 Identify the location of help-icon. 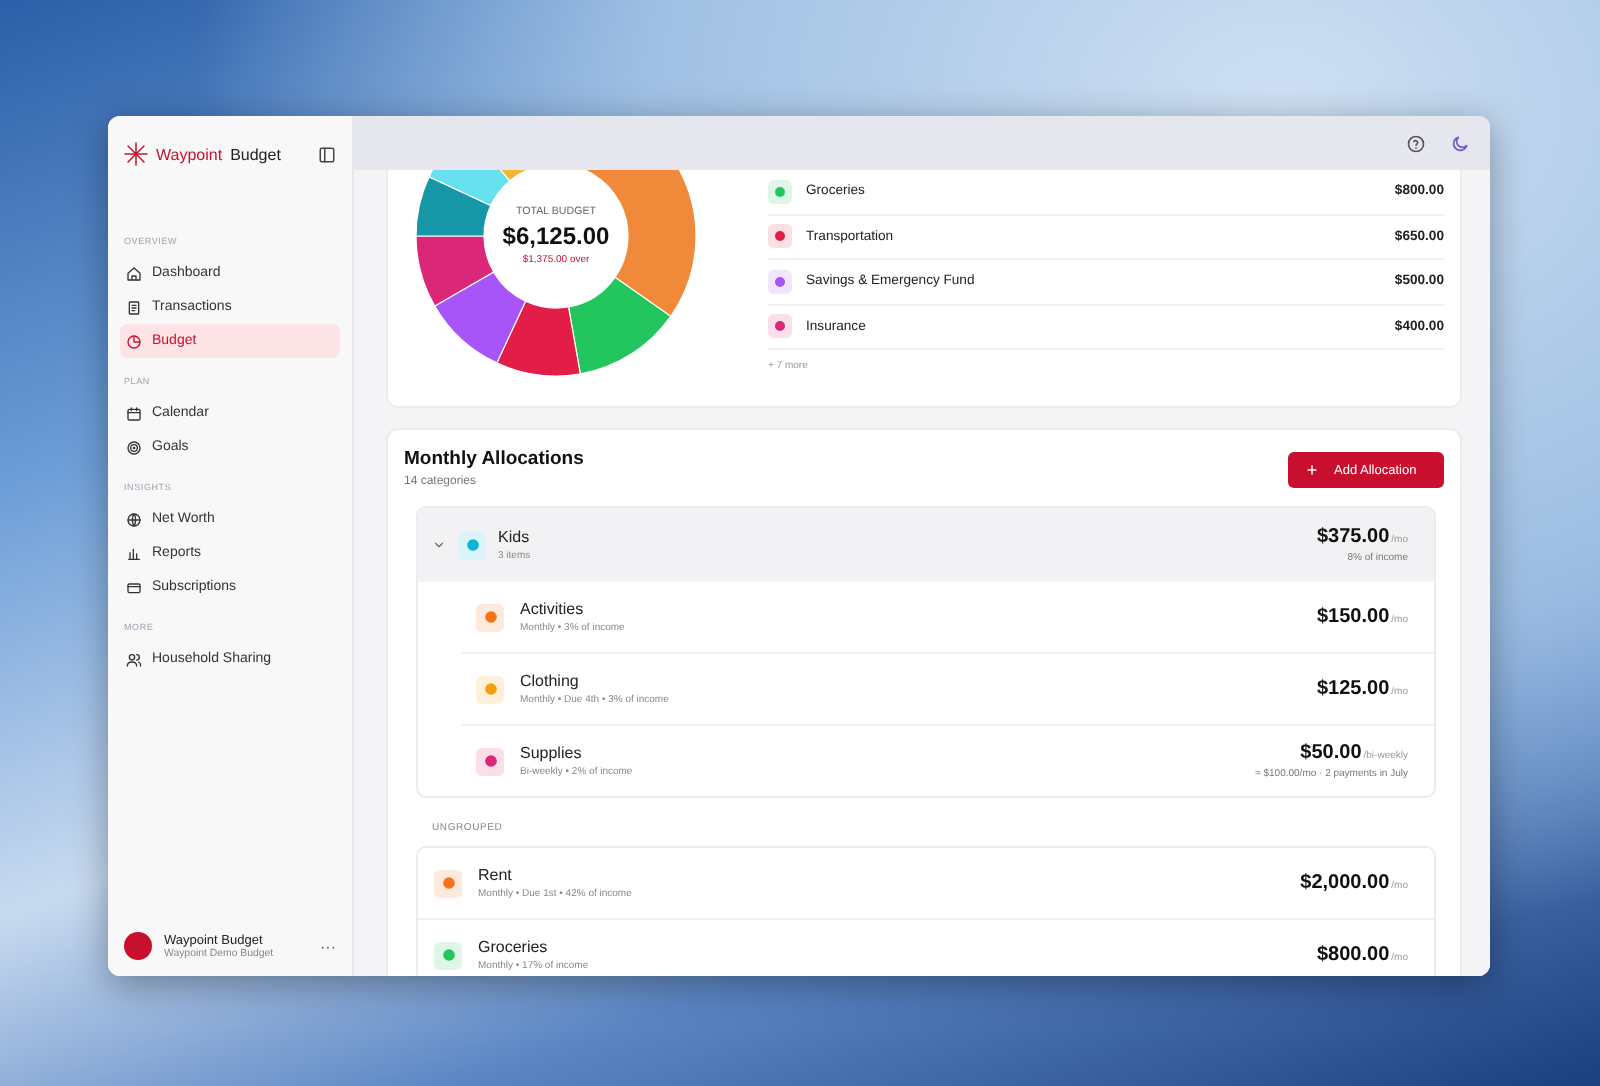
(1416, 143).